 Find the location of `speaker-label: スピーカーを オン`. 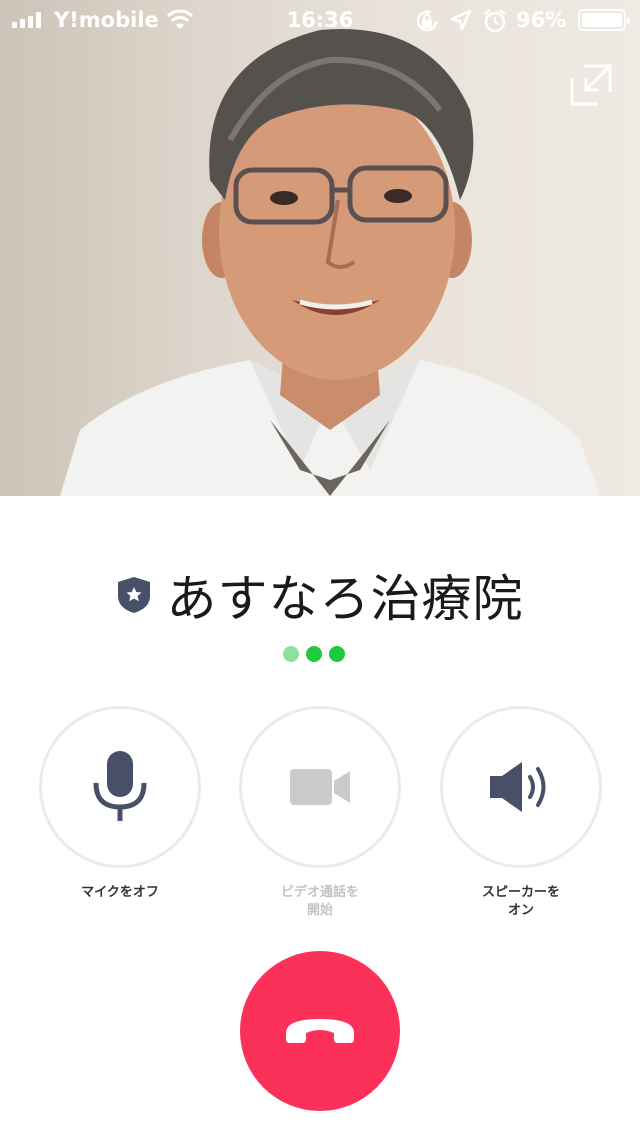

speaker-label: スピーカーを オン is located at coordinates (521, 902).